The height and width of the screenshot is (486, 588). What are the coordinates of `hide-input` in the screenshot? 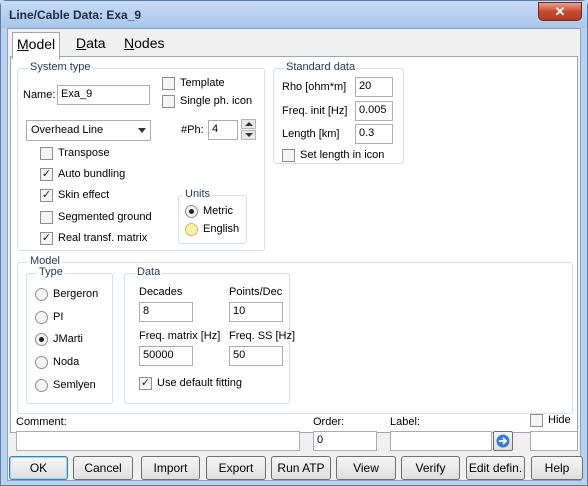 It's located at (554, 441).